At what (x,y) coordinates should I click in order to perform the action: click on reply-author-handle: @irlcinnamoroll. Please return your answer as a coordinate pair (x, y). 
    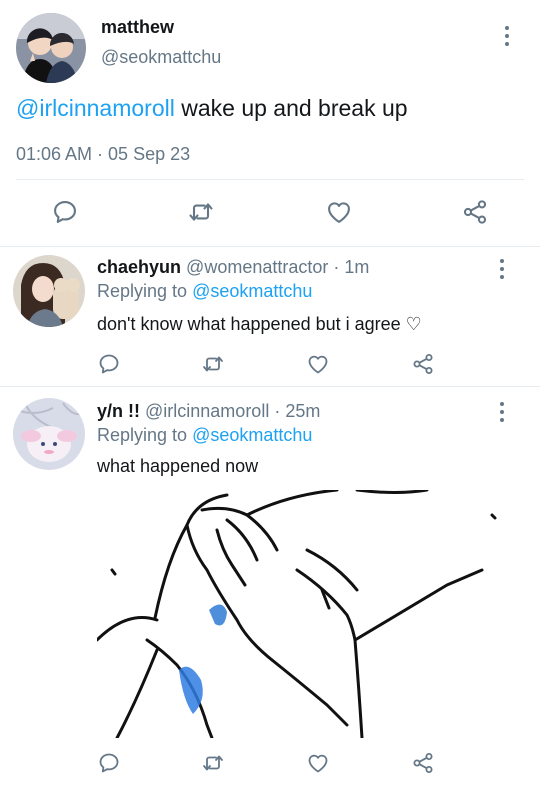
    Looking at the image, I should click on (207, 411).